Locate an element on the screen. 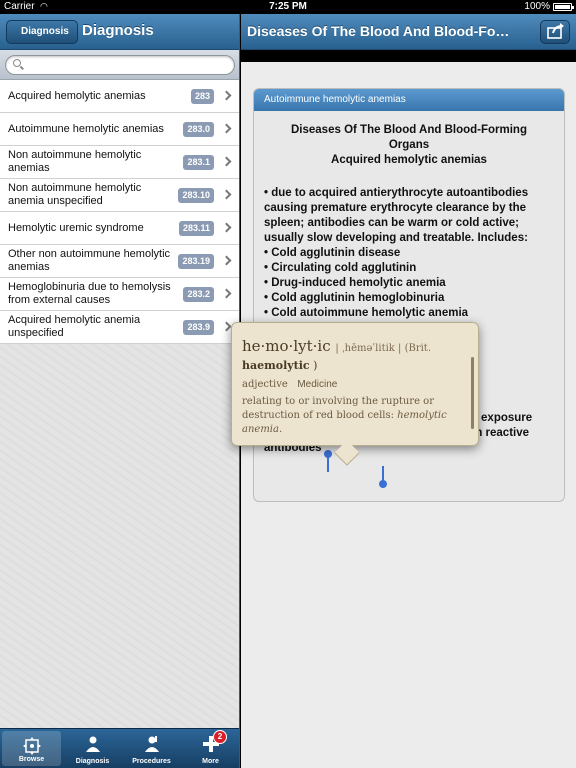  includes-item: Circulating cold agglutinin is located at coordinates (409, 268).